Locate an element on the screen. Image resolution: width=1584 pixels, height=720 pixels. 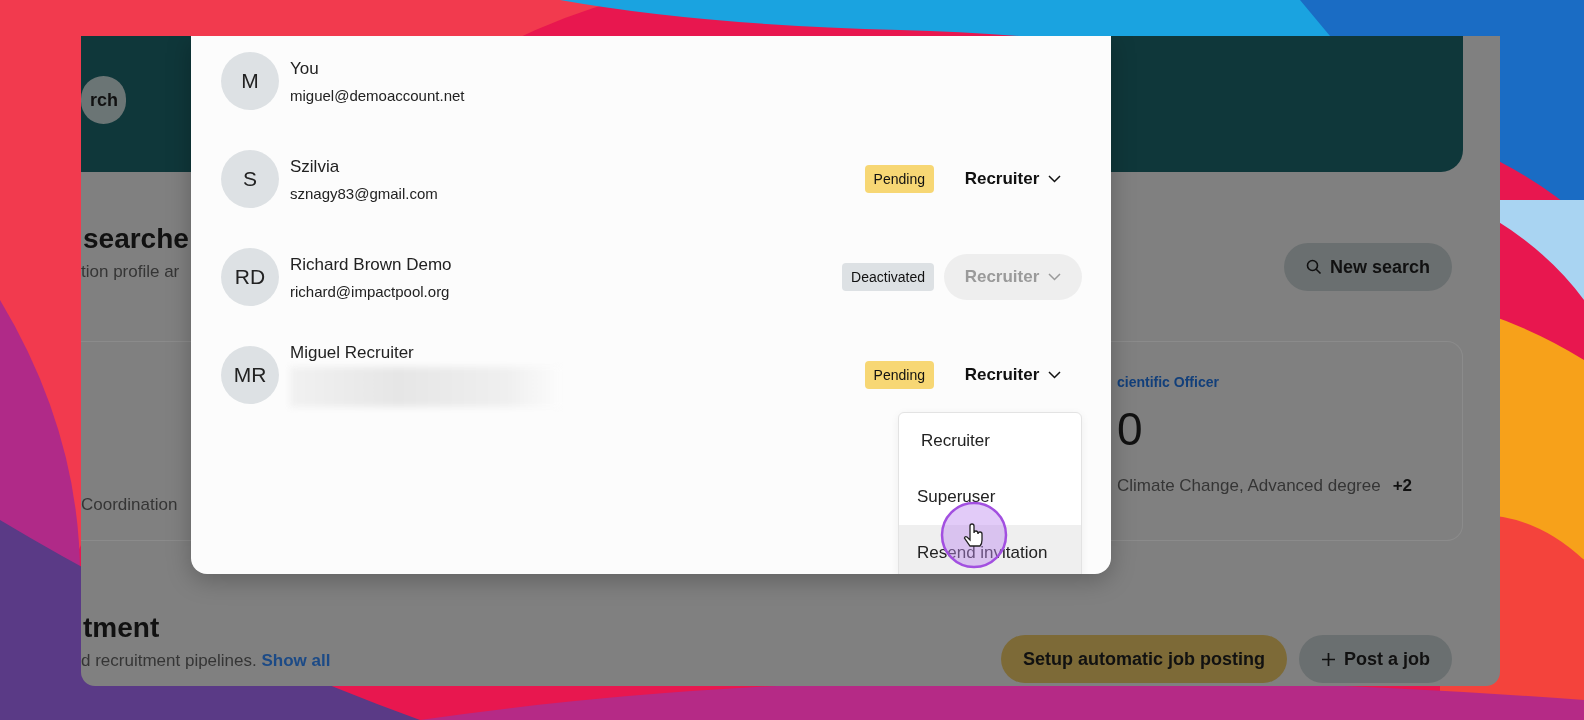
menu-item: Recruiter is located at coordinates (990, 441).